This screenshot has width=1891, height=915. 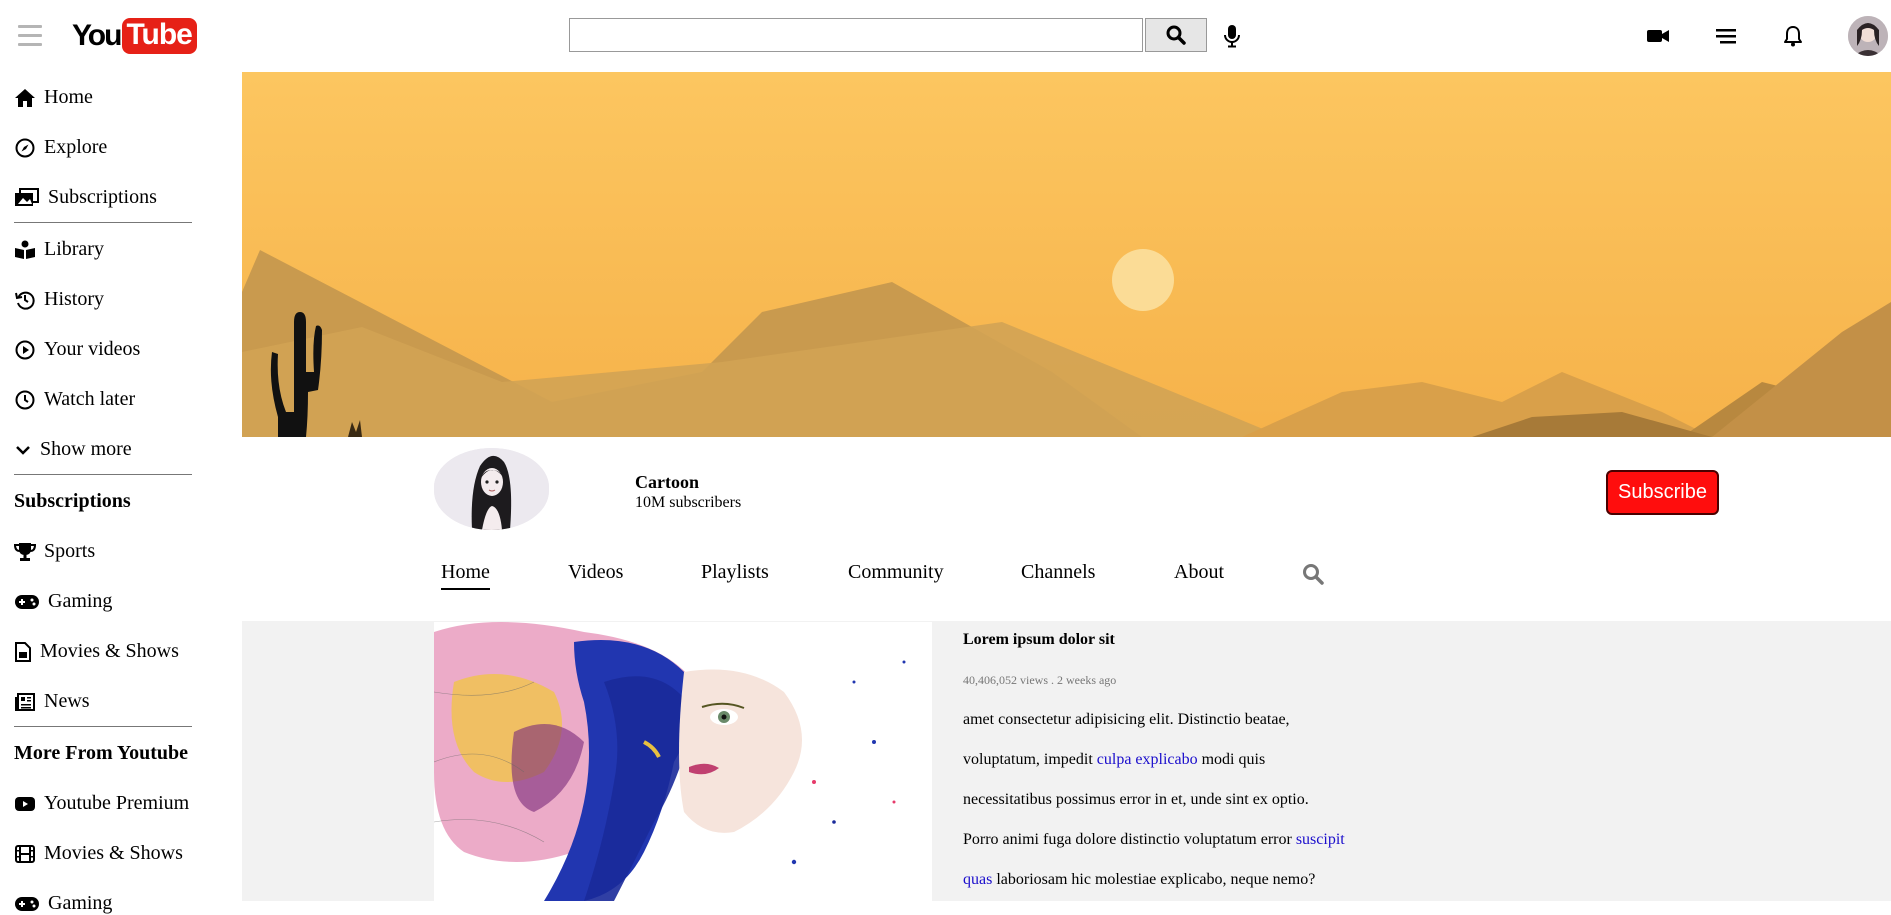 What do you see at coordinates (25, 350) in the screenshot?
I see `play-circle-icon` at bounding box center [25, 350].